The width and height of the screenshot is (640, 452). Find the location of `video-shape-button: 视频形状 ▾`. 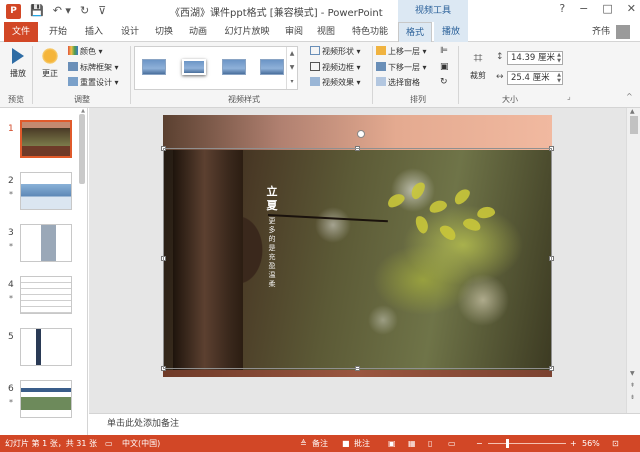

video-shape-button: 视频形状 ▾ is located at coordinates (335, 51).